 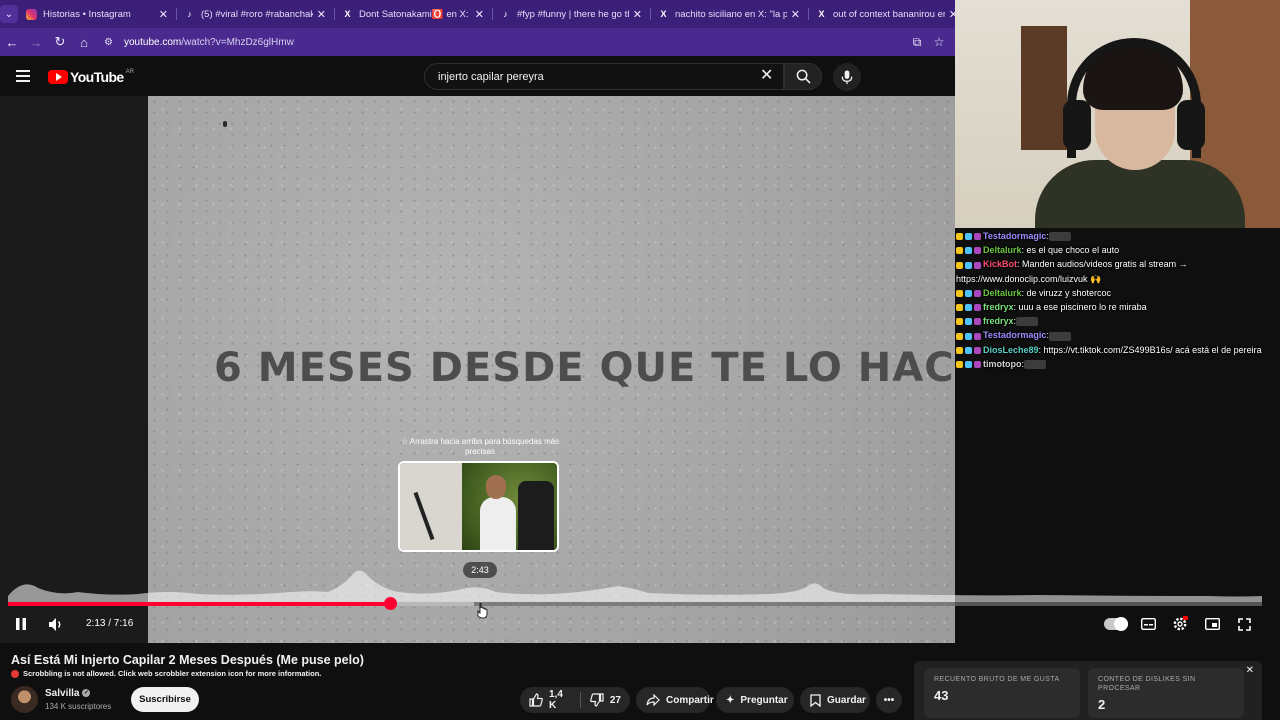 I want to click on fullscreen-icon, so click(x=1244, y=624).